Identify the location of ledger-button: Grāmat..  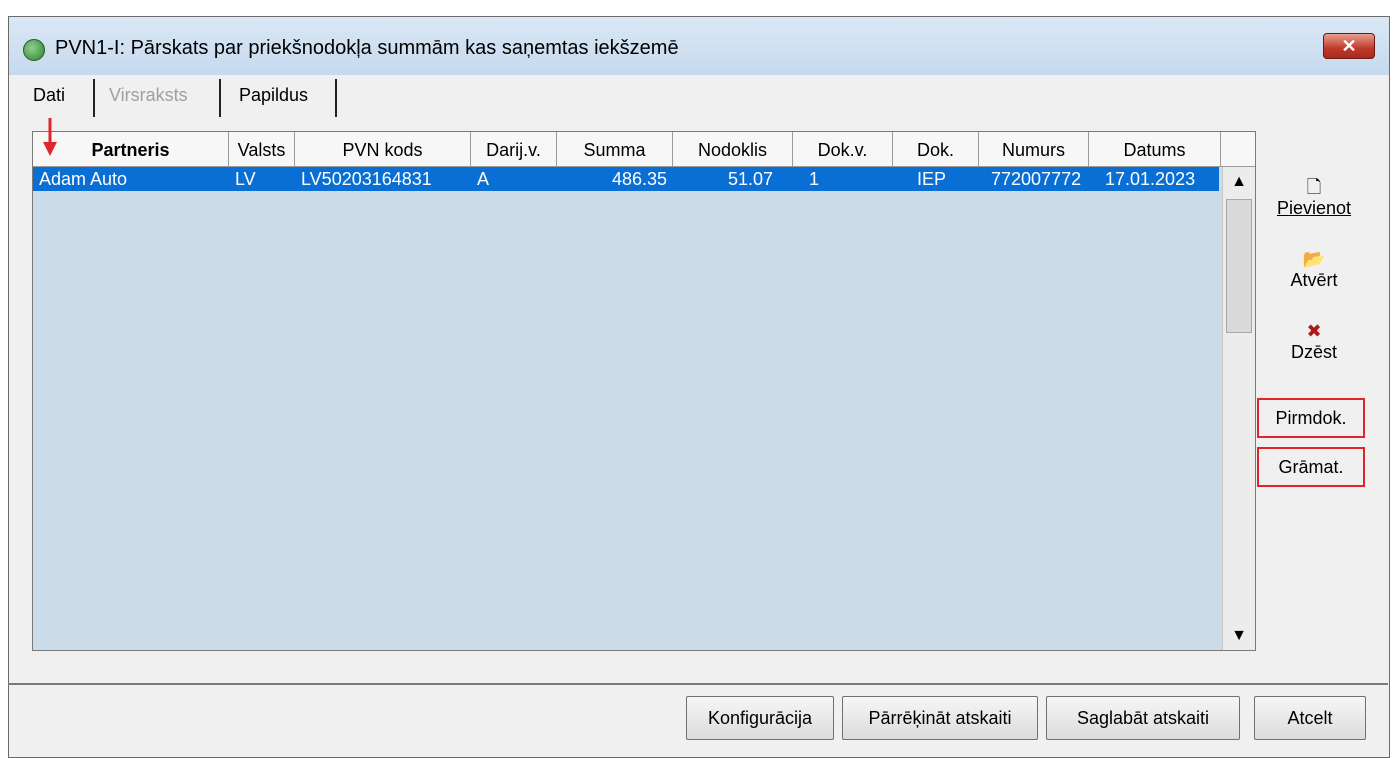
(1311, 467).